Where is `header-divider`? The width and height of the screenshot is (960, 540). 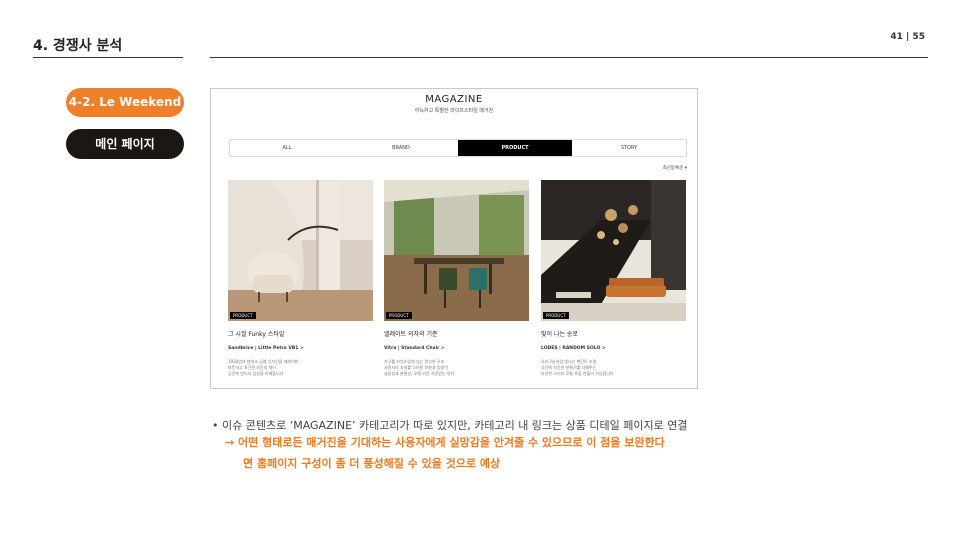 header-divider is located at coordinates (569, 57).